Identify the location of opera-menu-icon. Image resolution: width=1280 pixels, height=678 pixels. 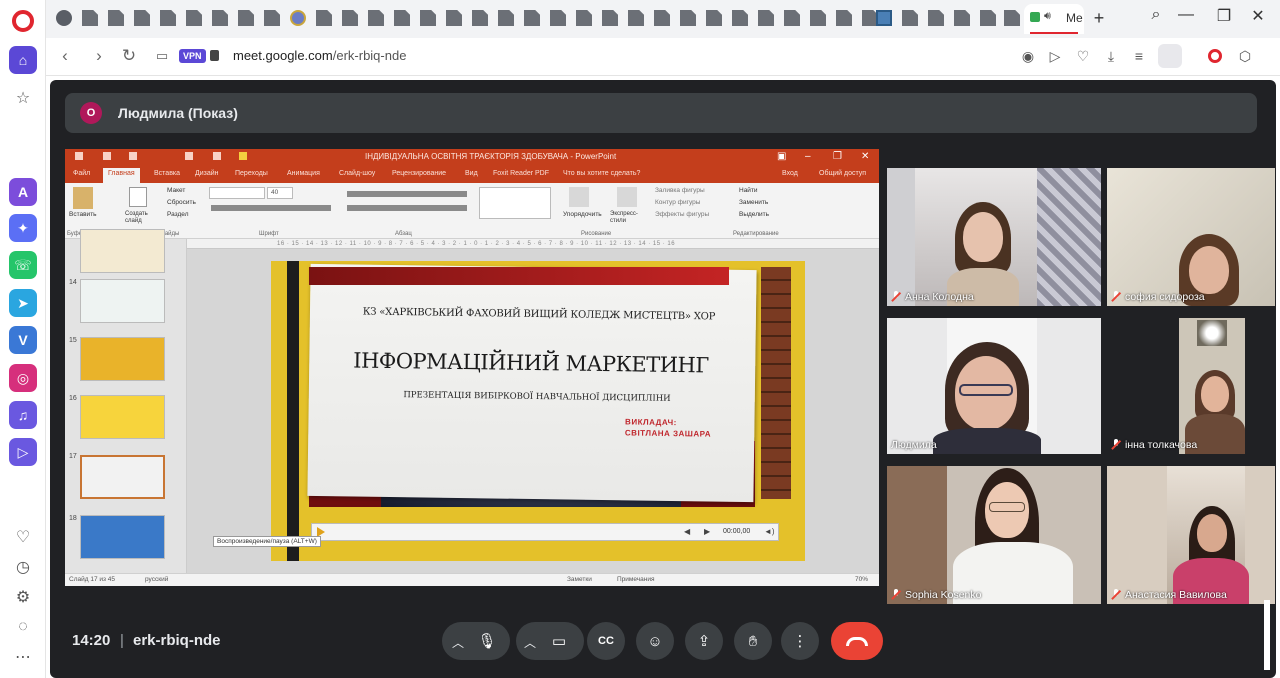
(1215, 56).